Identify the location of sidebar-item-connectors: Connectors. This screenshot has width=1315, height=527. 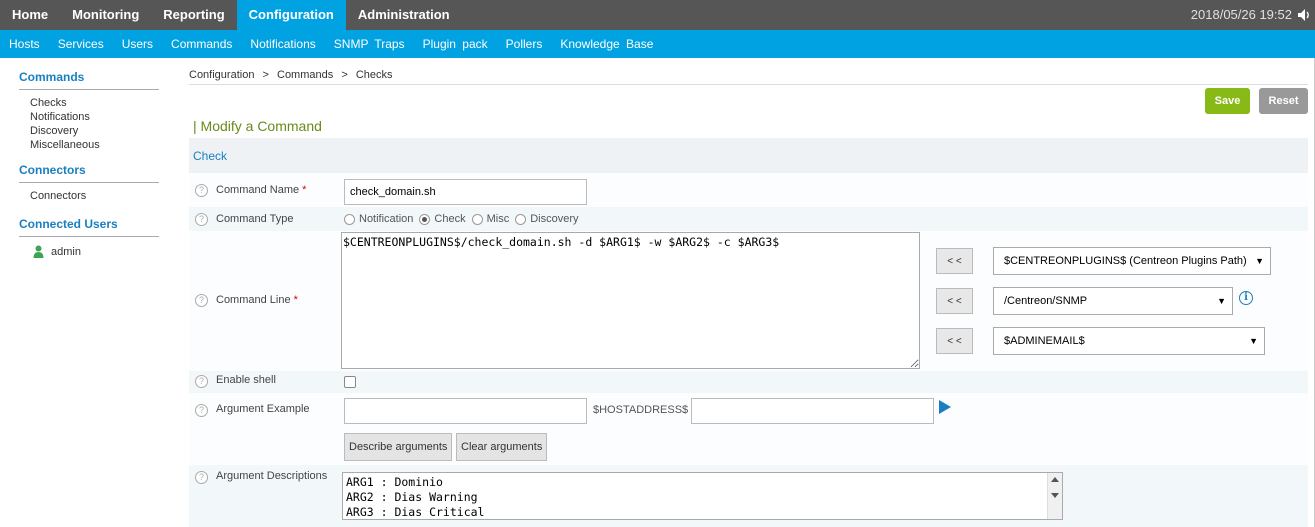
(89, 196).